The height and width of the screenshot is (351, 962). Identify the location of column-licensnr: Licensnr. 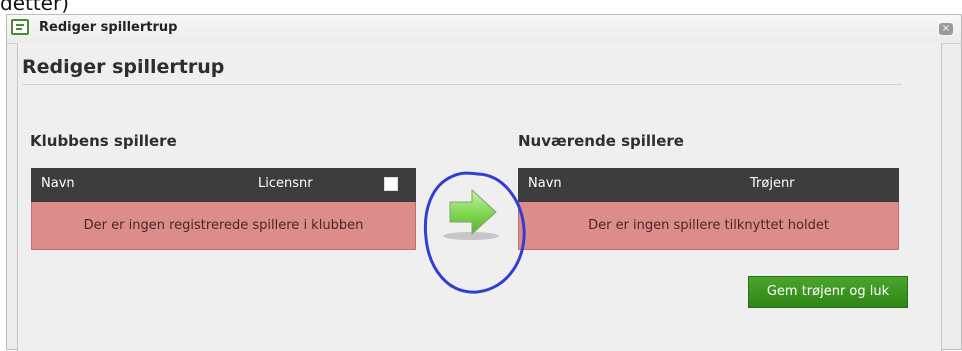
(285, 183).